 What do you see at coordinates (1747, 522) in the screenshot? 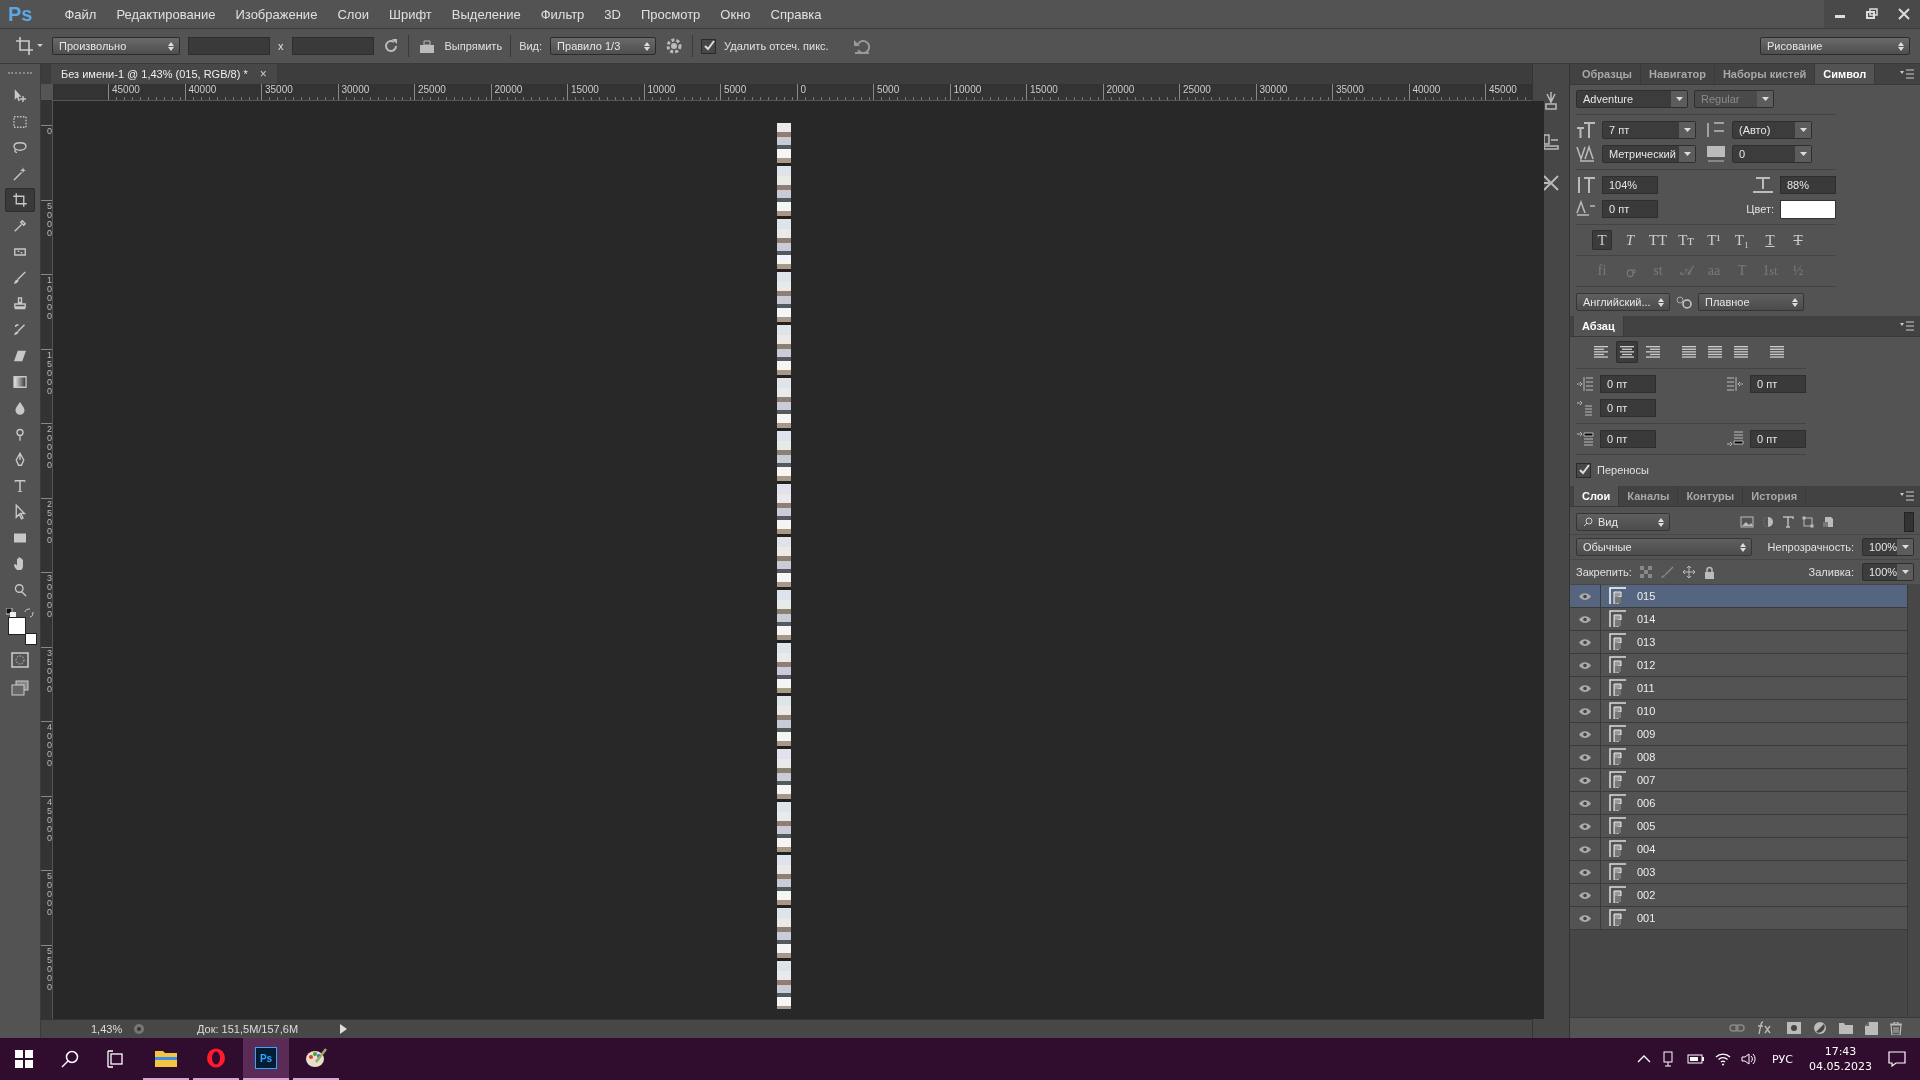
I see `image-filter-icon` at bounding box center [1747, 522].